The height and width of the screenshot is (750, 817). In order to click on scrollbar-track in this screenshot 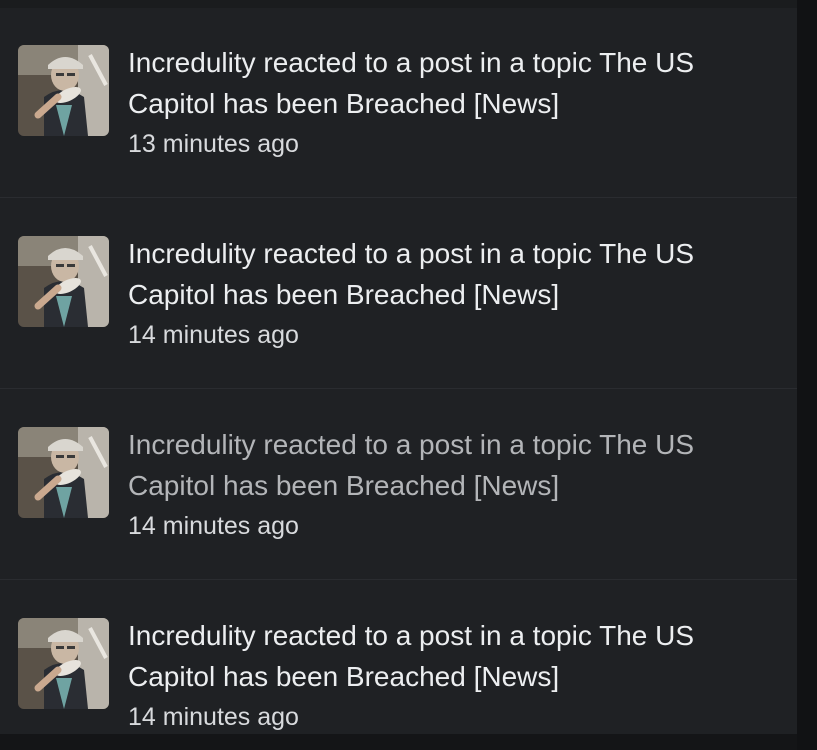, I will do `click(807, 375)`.